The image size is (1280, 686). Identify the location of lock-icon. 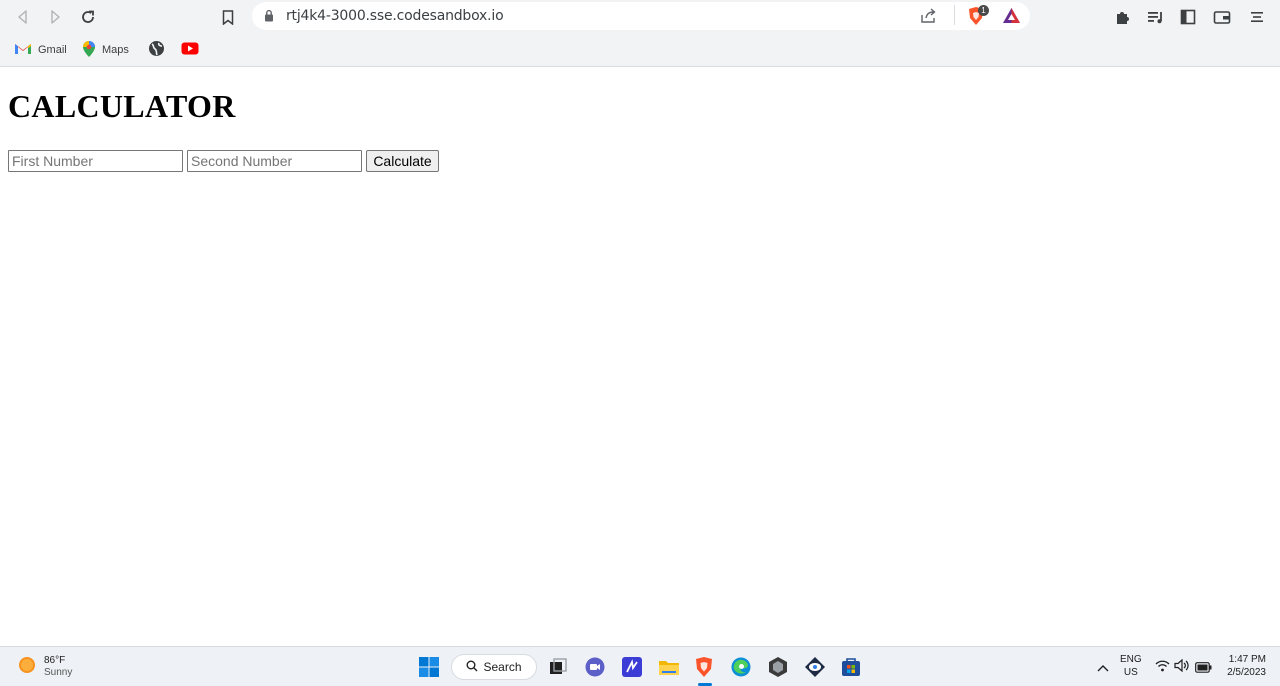
(269, 18).